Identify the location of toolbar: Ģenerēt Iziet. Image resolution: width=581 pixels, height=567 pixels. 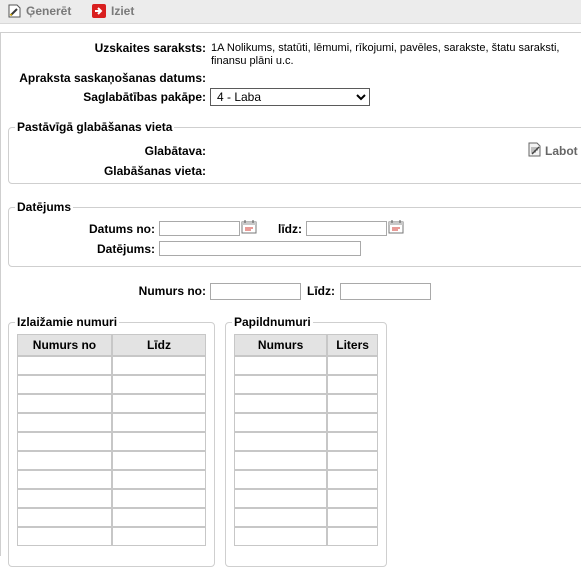
(290, 12).